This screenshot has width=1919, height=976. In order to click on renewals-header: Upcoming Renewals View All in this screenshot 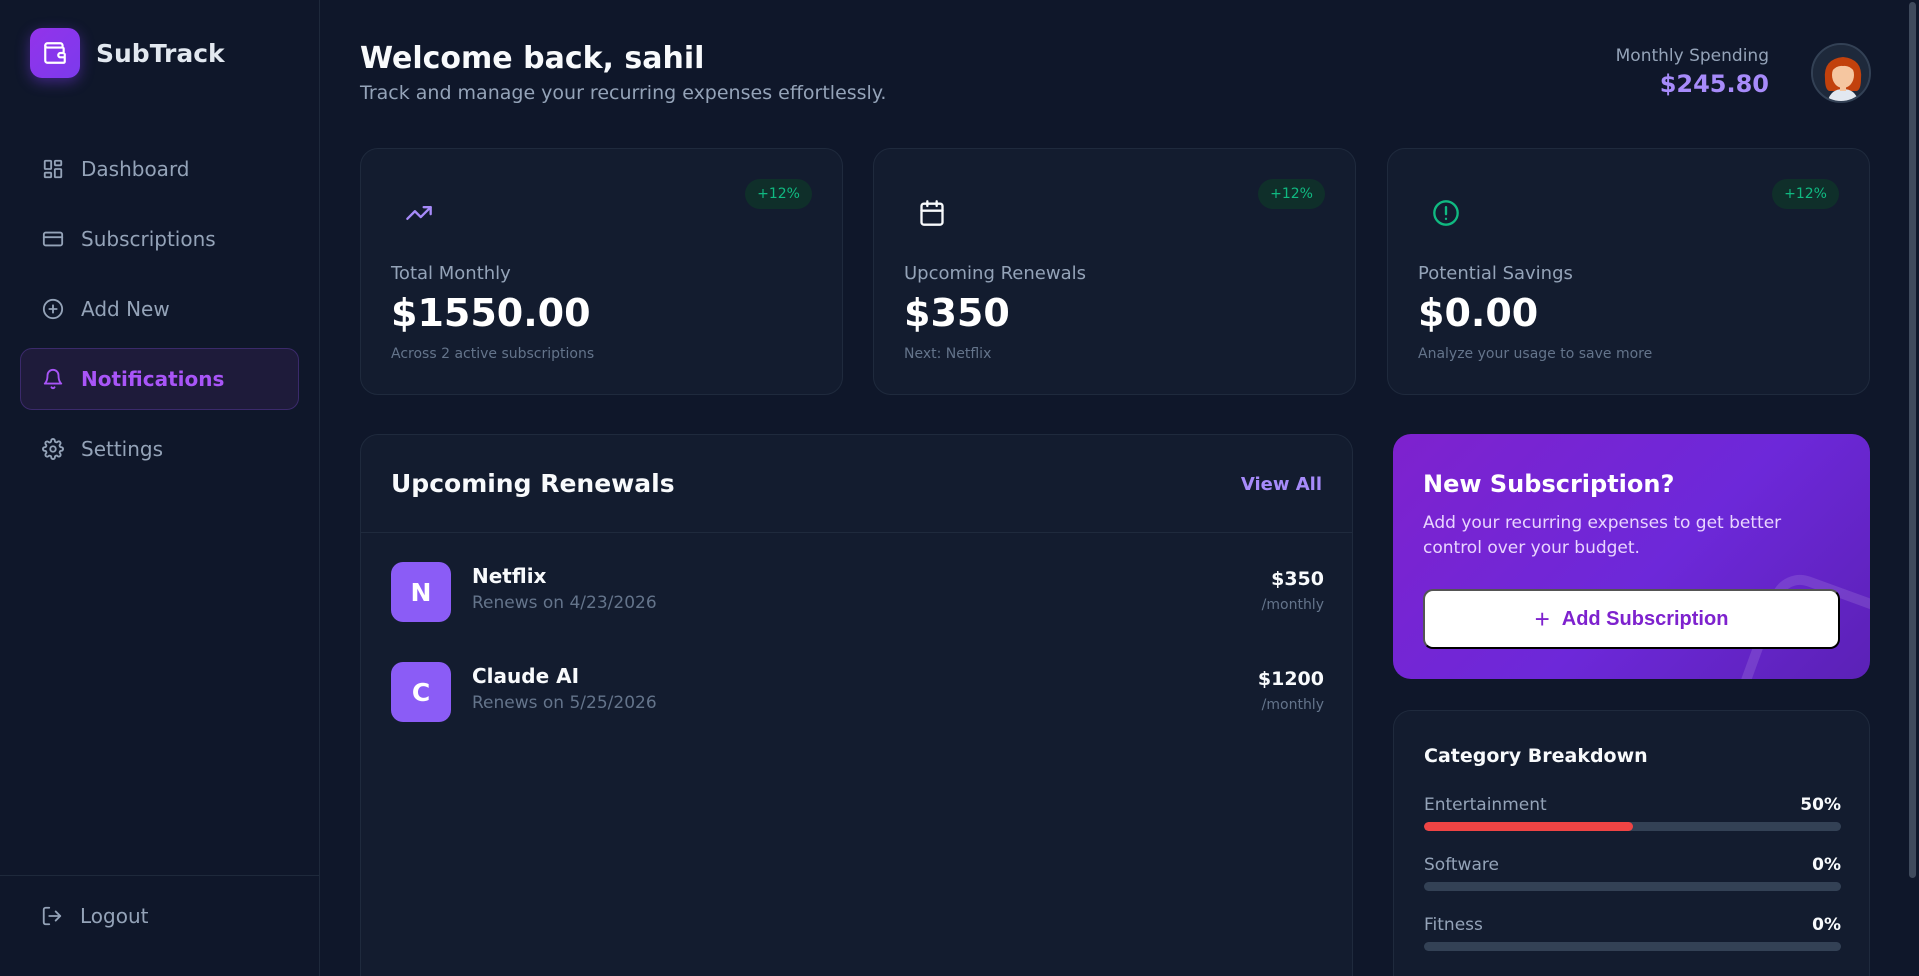, I will do `click(856, 484)`.